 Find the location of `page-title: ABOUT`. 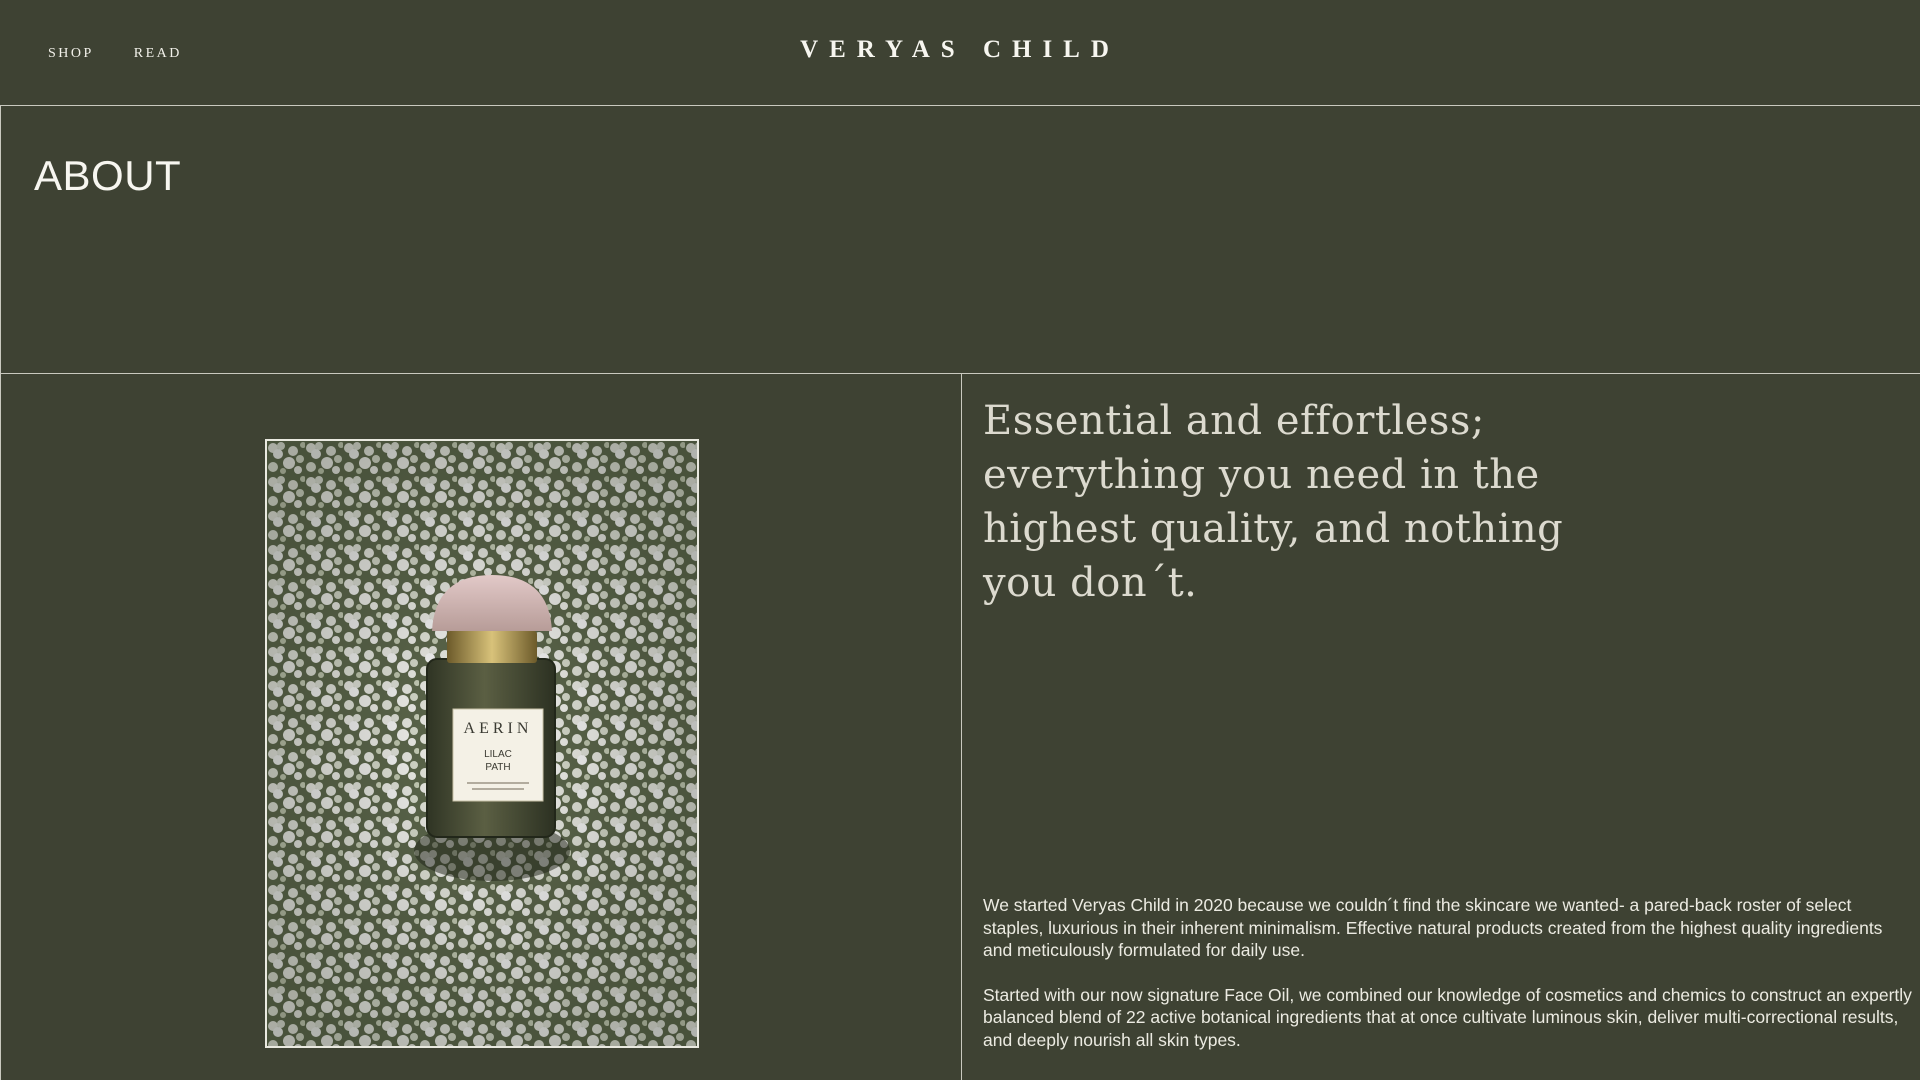

page-title: ABOUT is located at coordinates (108, 175).